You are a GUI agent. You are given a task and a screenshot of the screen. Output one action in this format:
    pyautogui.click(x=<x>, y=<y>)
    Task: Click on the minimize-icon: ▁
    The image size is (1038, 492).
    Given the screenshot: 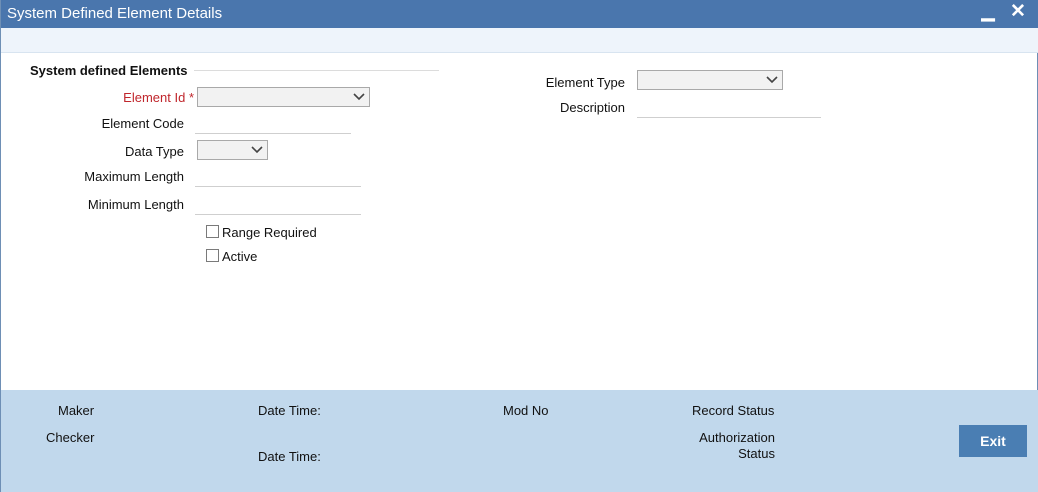 What is the action you would take?
    pyautogui.click(x=988, y=12)
    